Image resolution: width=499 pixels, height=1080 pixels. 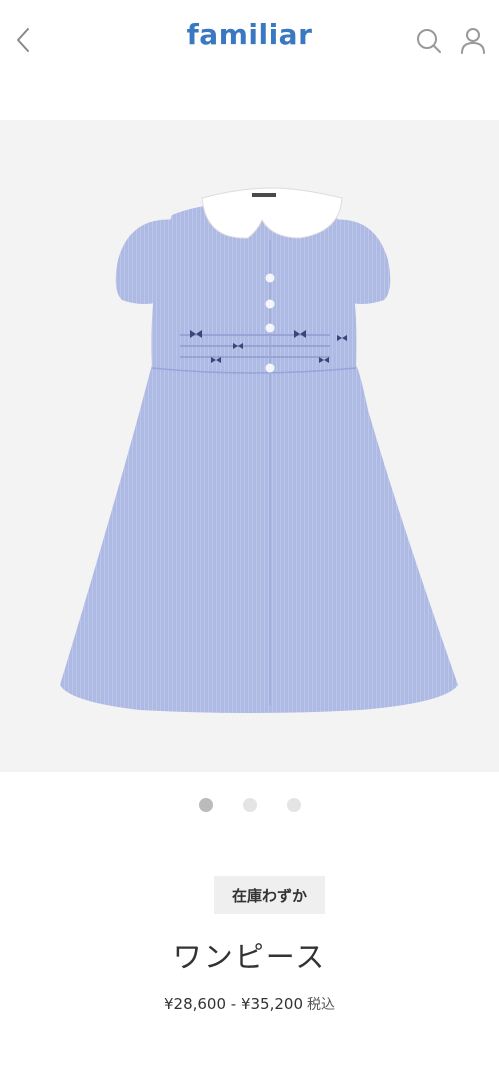 What do you see at coordinates (233, 1004) in the screenshot?
I see `price-range: ¥28,600 - ¥35,200` at bounding box center [233, 1004].